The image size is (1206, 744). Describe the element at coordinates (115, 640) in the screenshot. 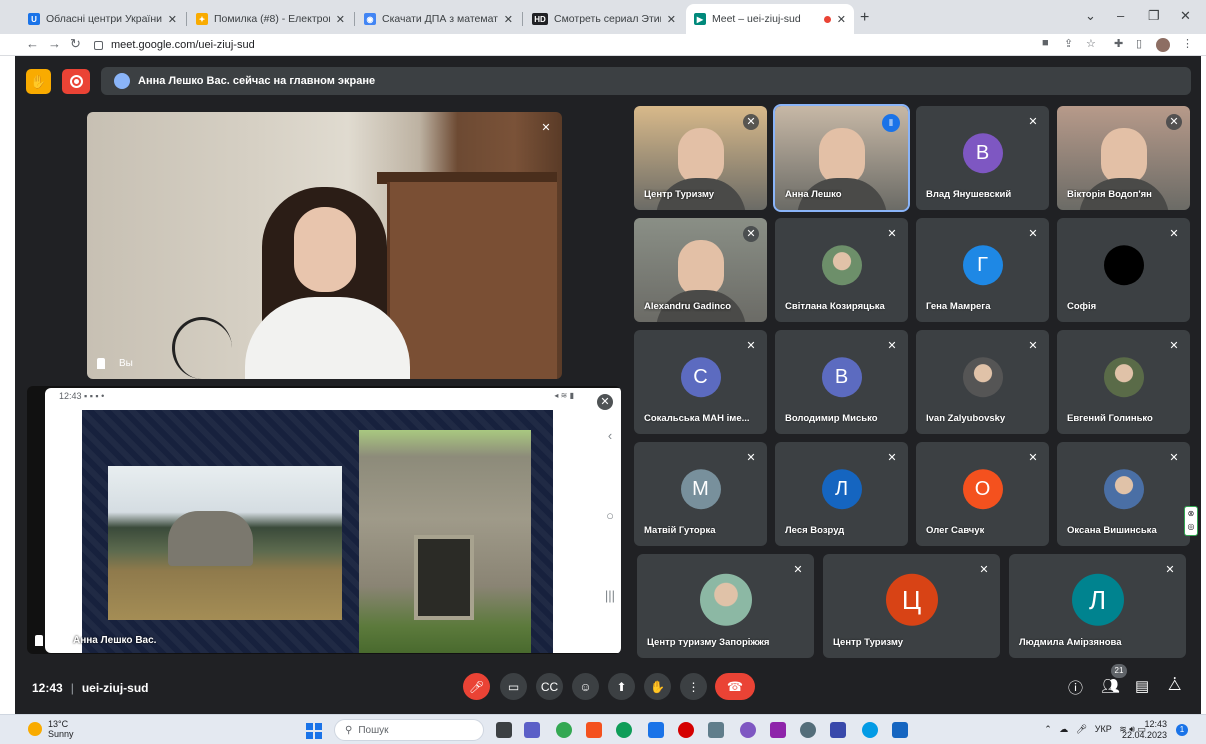

I see `share-name: Анна Лешко Вас.` at that location.